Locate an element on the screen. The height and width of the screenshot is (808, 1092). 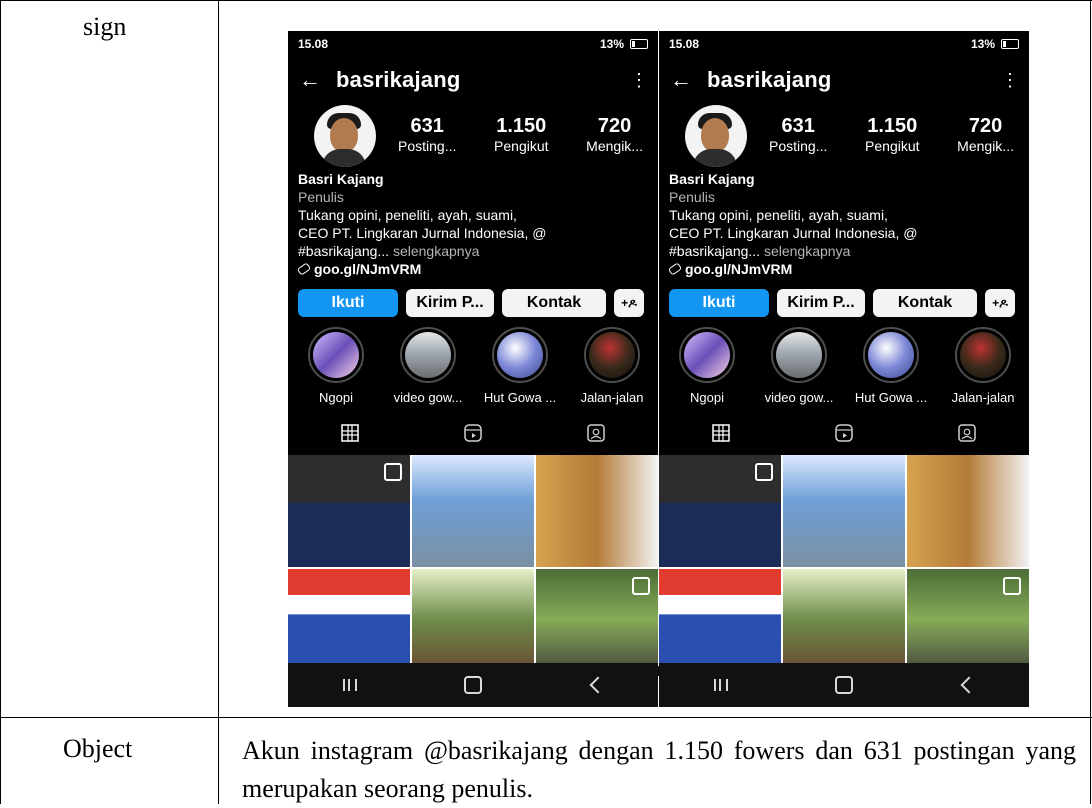
link-icon is located at coordinates (304, 269).